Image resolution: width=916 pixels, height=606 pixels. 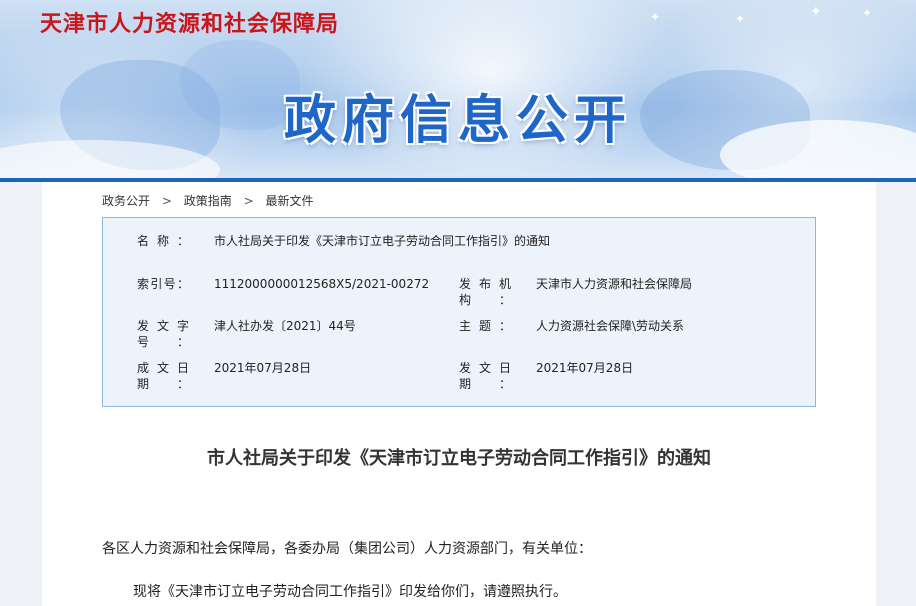 I want to click on meta-value-docno: 津人社办发〔2021〕44号, so click(x=285, y=326).